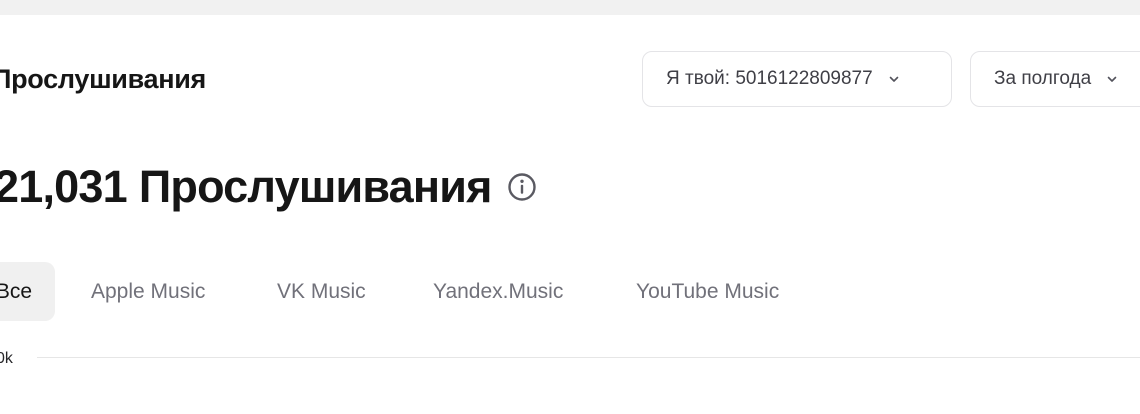 Image resolution: width=1140 pixels, height=414 pixels. What do you see at coordinates (315, 186) in the screenshot?
I see `total-plays-label: Прослушивания` at bounding box center [315, 186].